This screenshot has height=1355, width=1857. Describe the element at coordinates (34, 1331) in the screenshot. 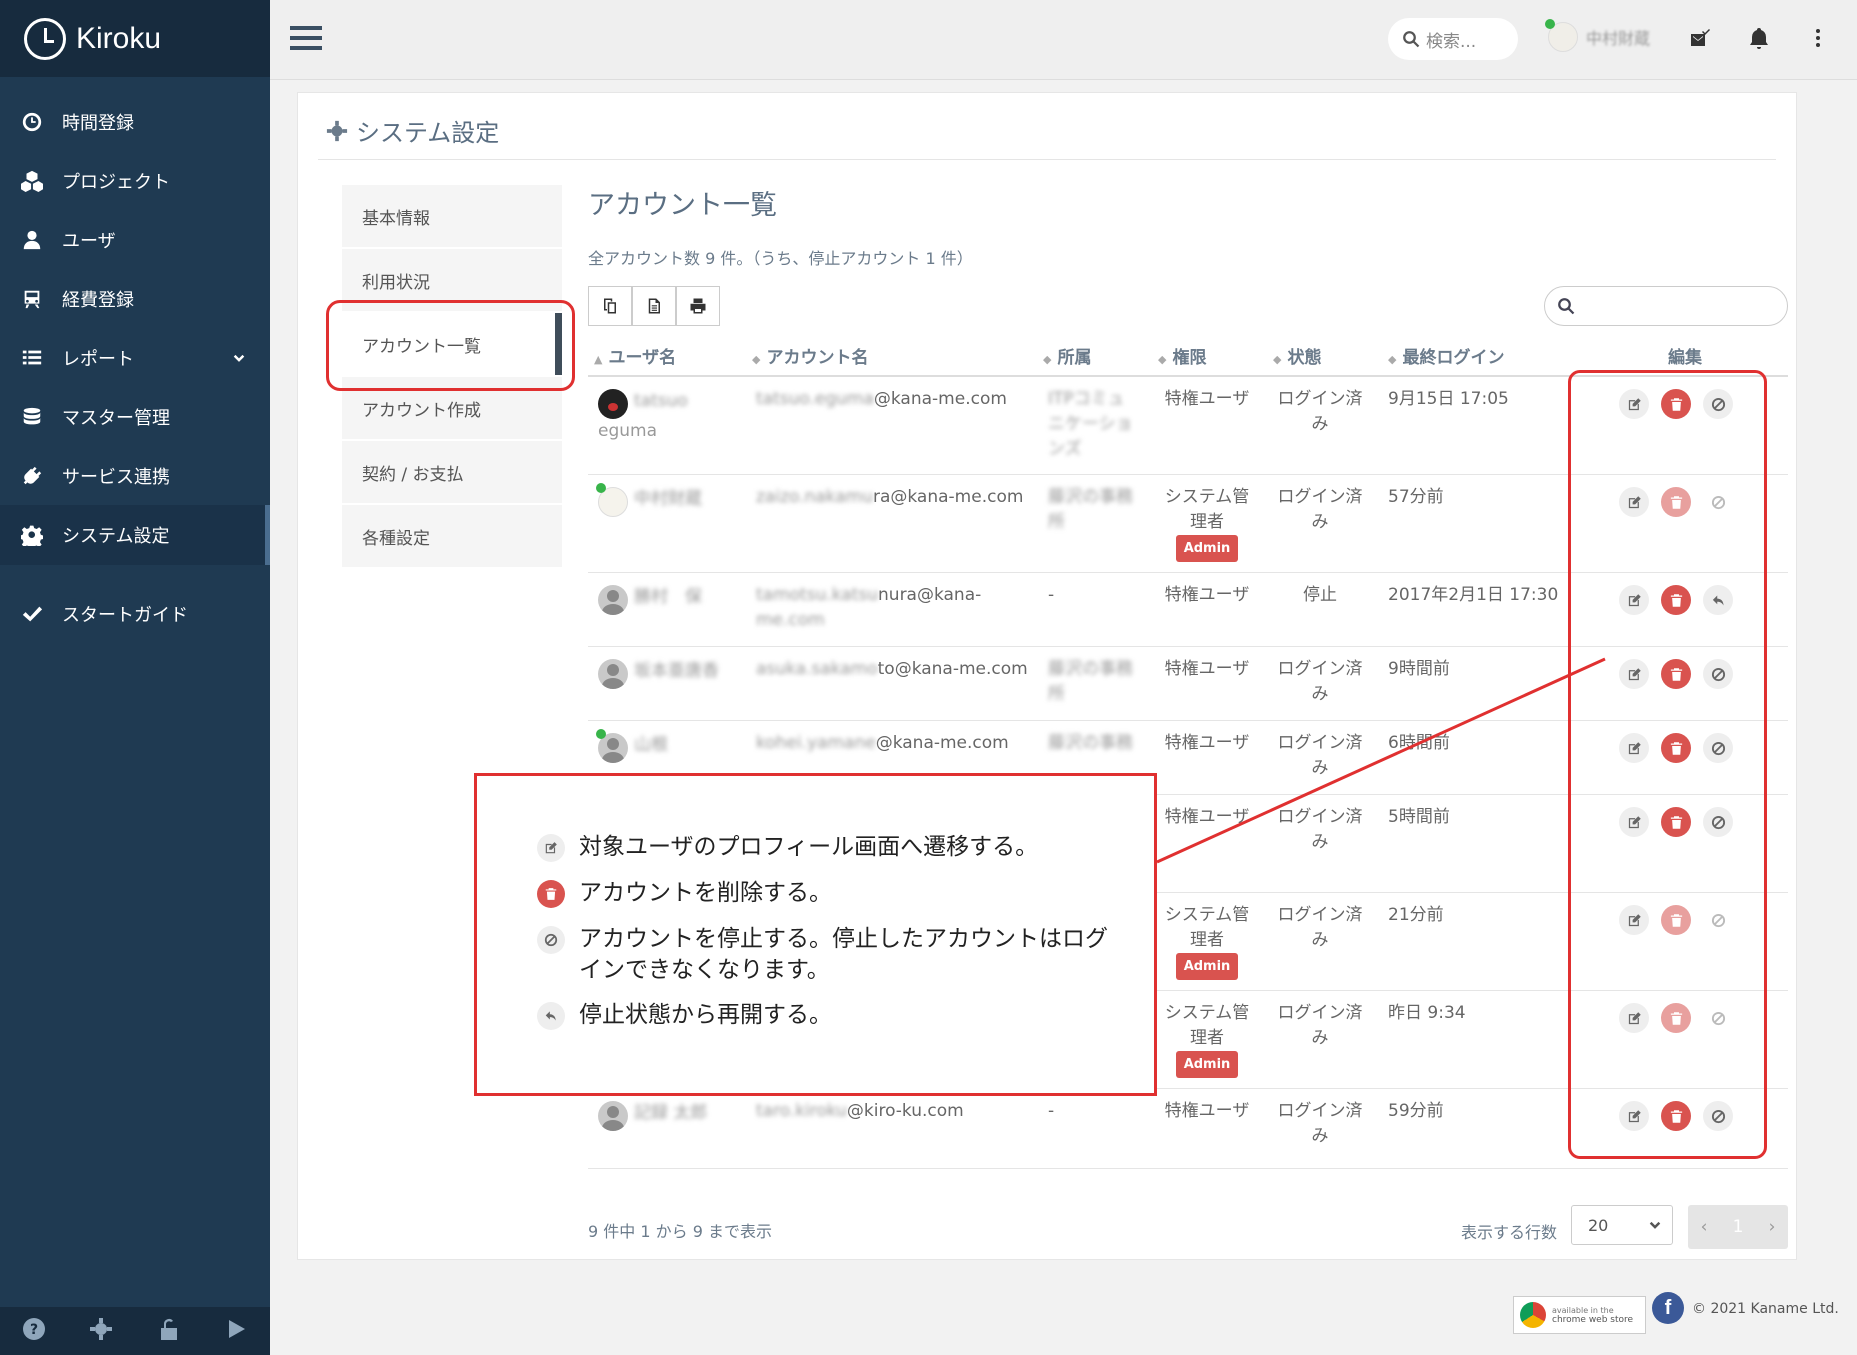

I see `help-icon: ?` at that location.